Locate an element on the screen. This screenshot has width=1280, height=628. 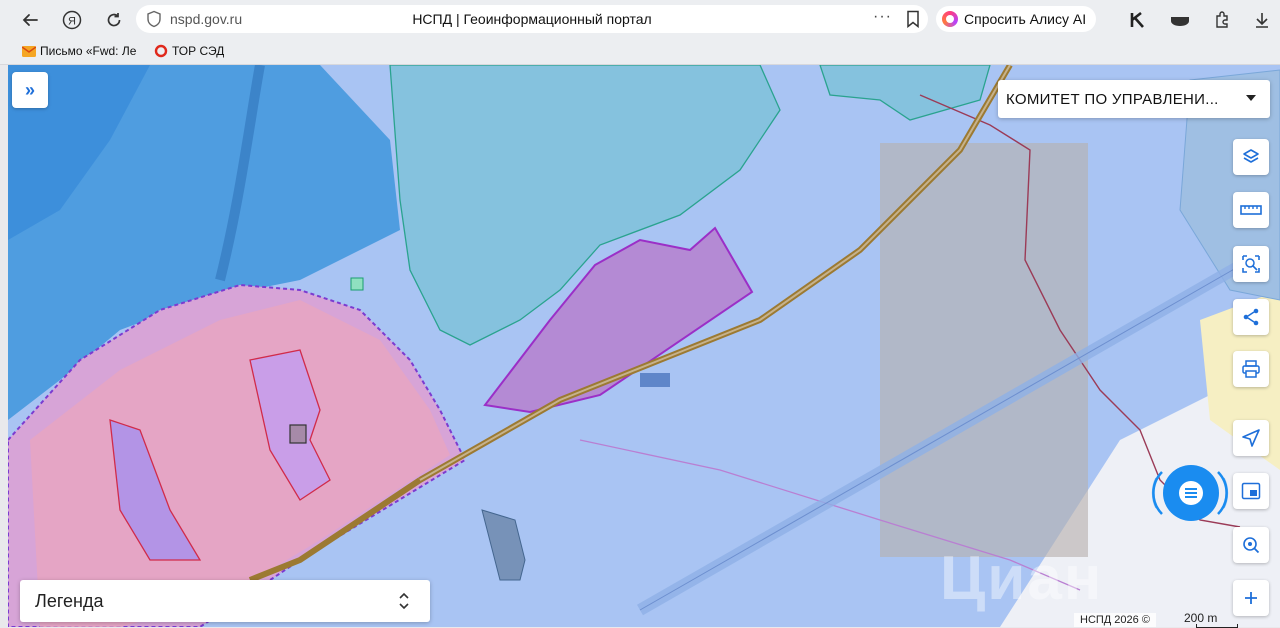
locate-icon is located at coordinates (1251, 438).